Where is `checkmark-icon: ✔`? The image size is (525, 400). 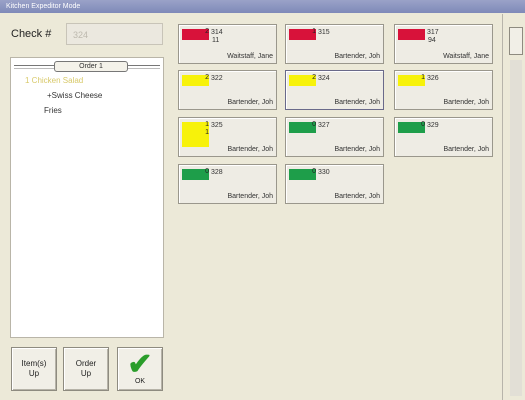
checkmark-icon: ✔ is located at coordinates (140, 364).